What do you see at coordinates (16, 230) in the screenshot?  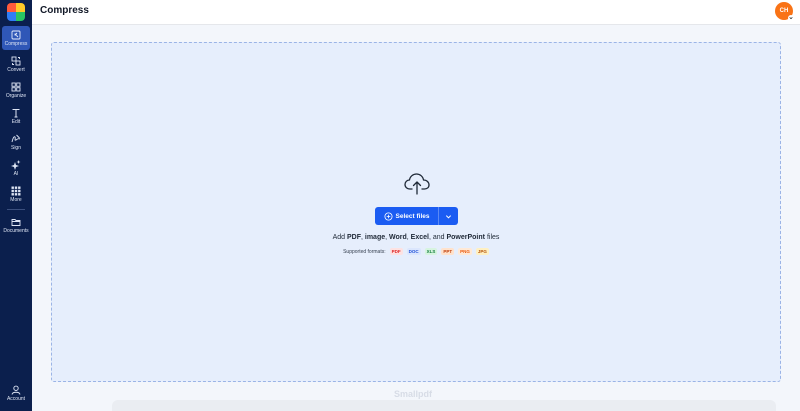 I see `sidebar-item-label: Documents` at bounding box center [16, 230].